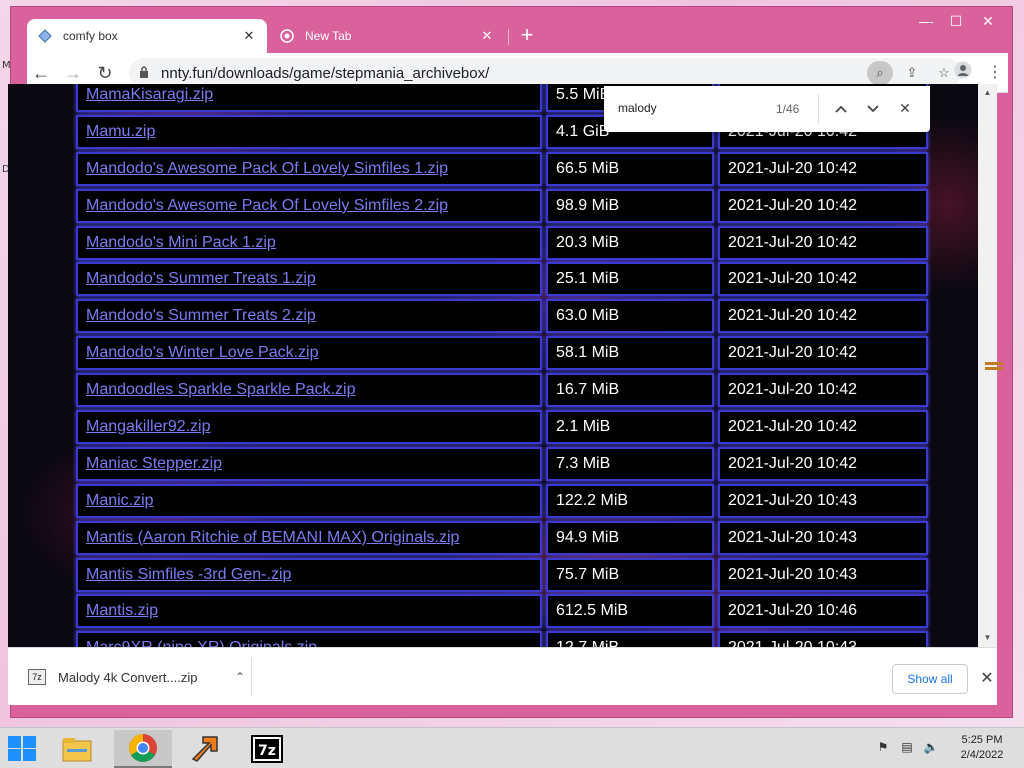 Image resolution: width=1024 pixels, height=768 pixels. Describe the element at coordinates (693, 108) in the screenshot. I see `find-input` at that location.